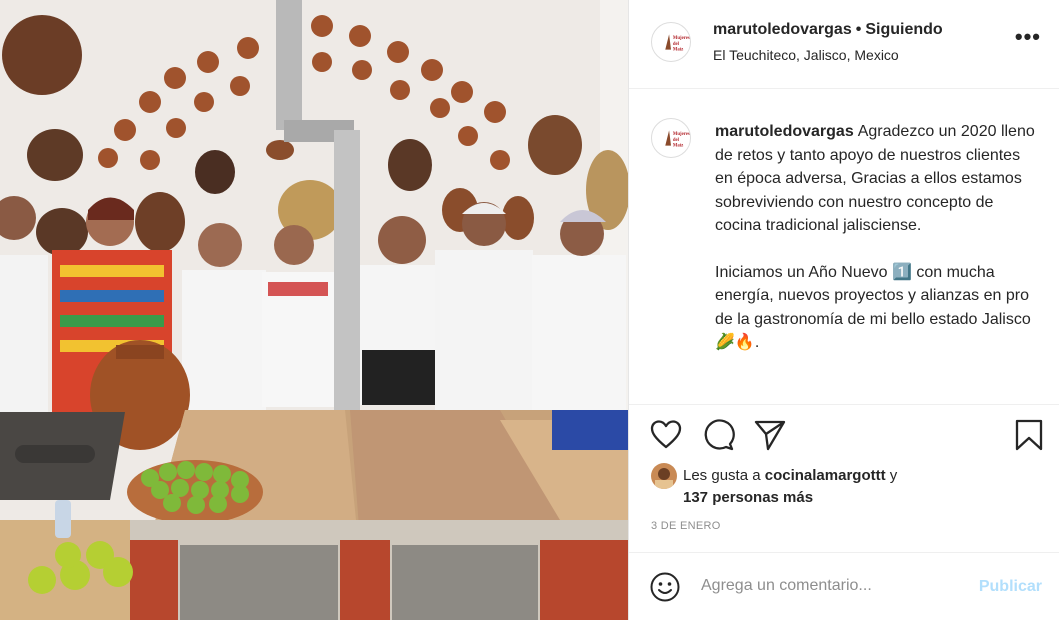  Describe the element at coordinates (748, 497) in the screenshot. I see `likes-count: 137 personas más` at that location.